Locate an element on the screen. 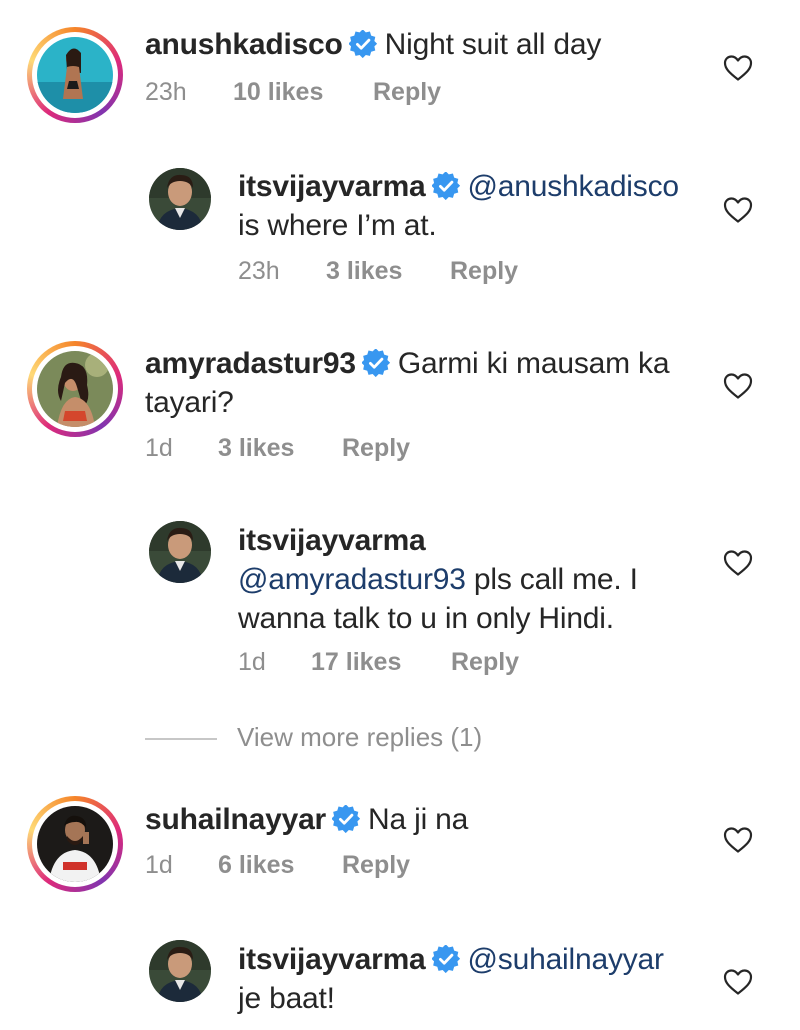 This screenshot has height=1030, width=800. comment-text-line2: wanna talk to u in only Hindi. is located at coordinates (426, 618).